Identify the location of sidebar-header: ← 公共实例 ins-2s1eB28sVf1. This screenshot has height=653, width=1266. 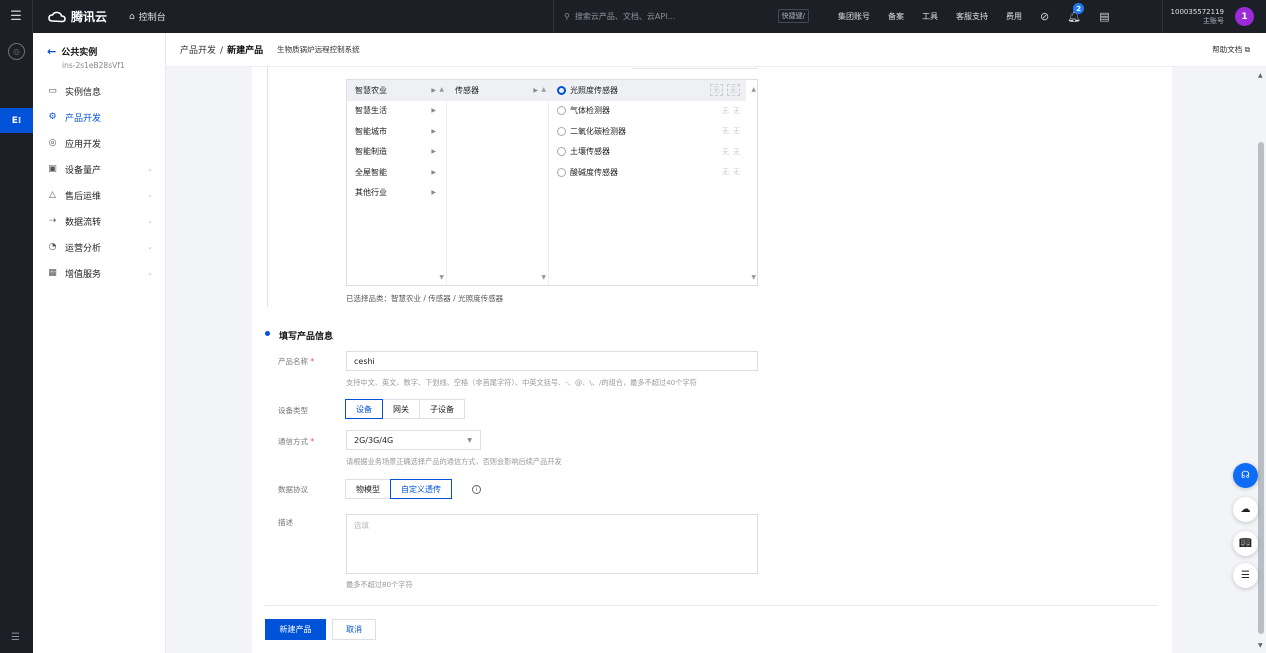
(99, 55).